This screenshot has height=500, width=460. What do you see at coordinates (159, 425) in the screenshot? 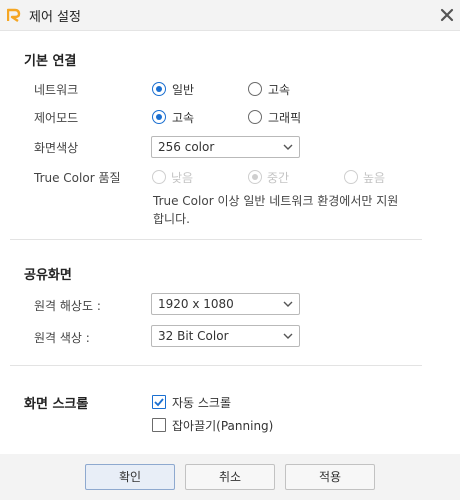
I see `panning-checkbox` at bounding box center [159, 425].